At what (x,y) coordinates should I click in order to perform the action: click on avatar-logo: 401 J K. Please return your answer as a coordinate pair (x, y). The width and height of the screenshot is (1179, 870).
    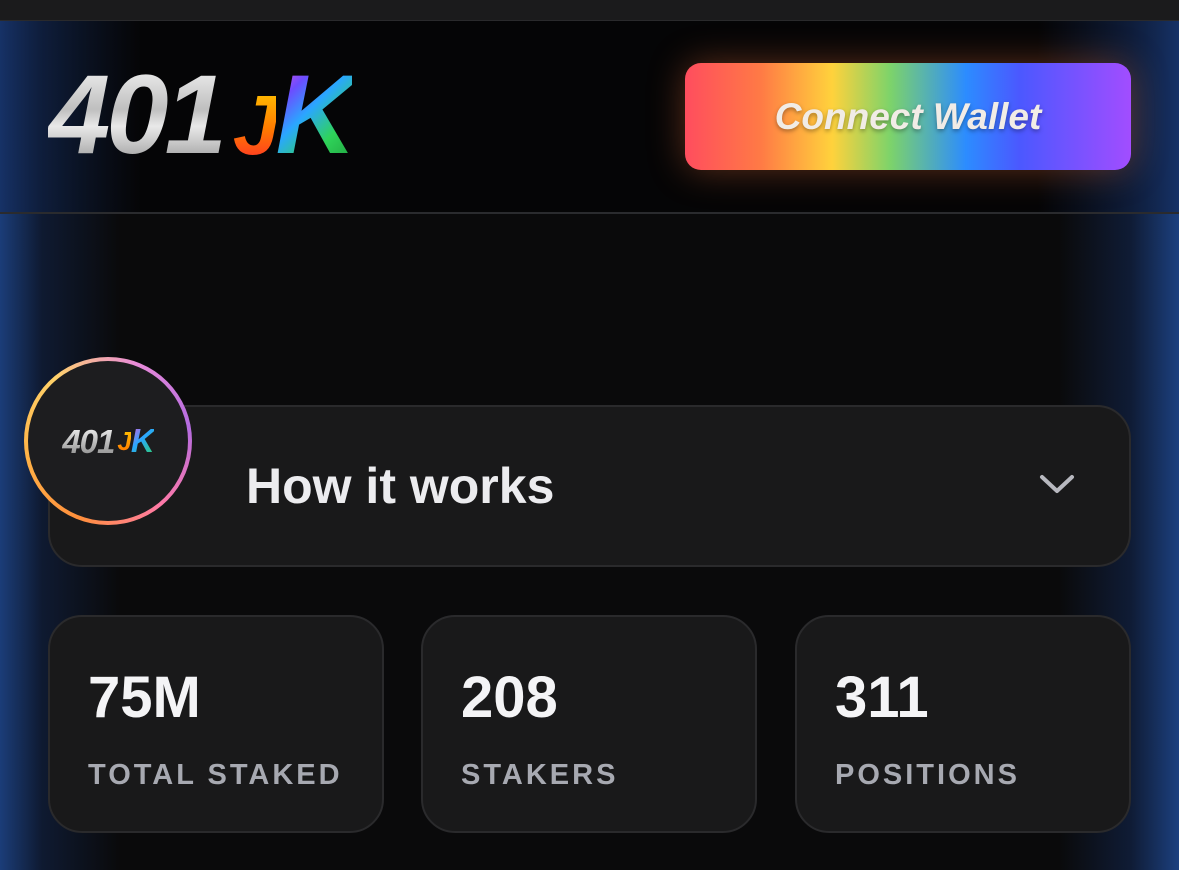
    Looking at the image, I should click on (108, 441).